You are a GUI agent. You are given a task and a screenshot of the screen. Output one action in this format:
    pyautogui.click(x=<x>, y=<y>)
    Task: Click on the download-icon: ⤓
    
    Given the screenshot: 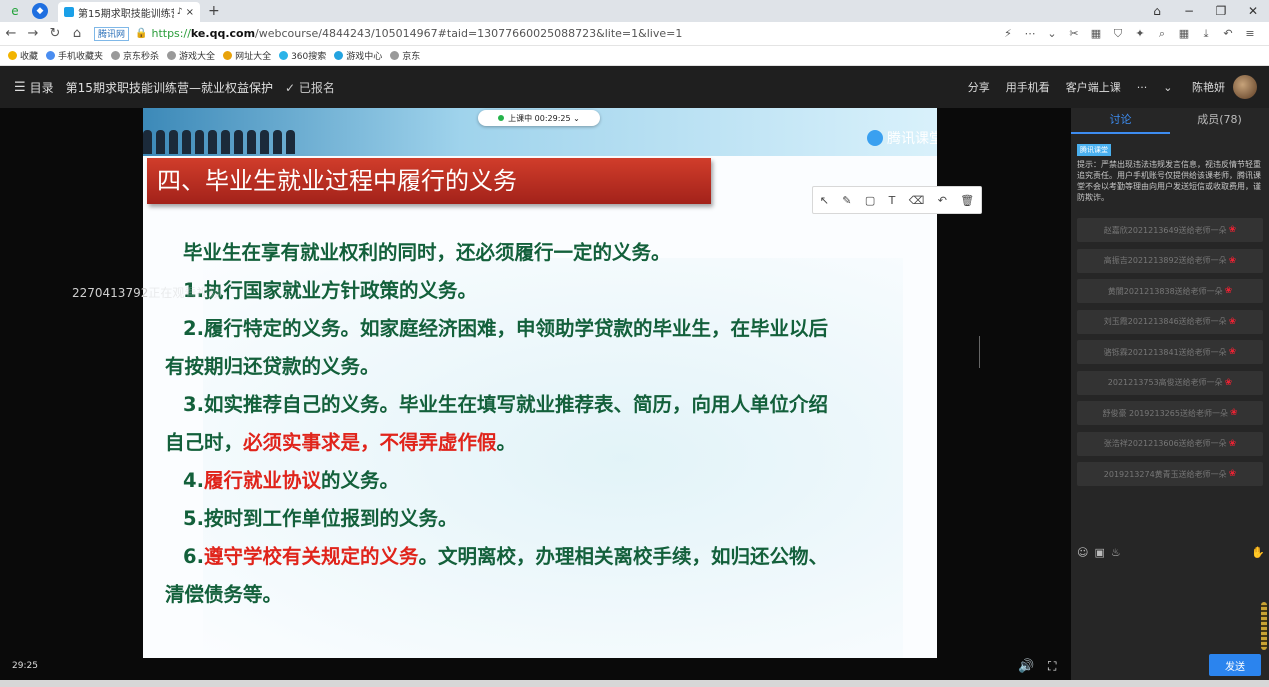 What is the action you would take?
    pyautogui.click(x=1206, y=34)
    